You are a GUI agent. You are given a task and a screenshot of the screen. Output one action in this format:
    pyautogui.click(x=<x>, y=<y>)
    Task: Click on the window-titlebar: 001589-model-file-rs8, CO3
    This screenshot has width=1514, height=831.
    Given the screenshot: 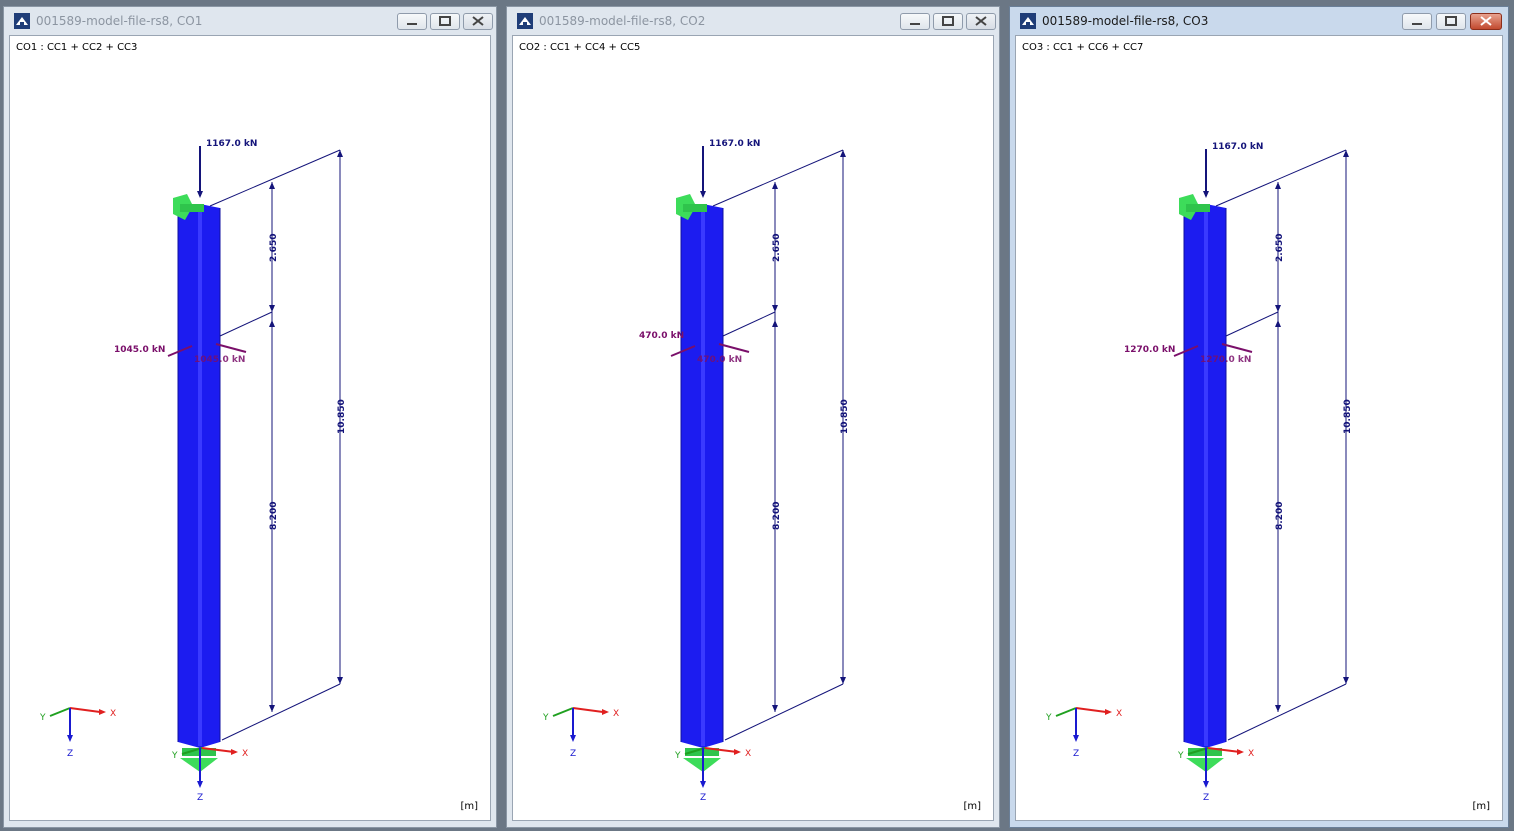 What is the action you would take?
    pyautogui.click(x=1259, y=21)
    